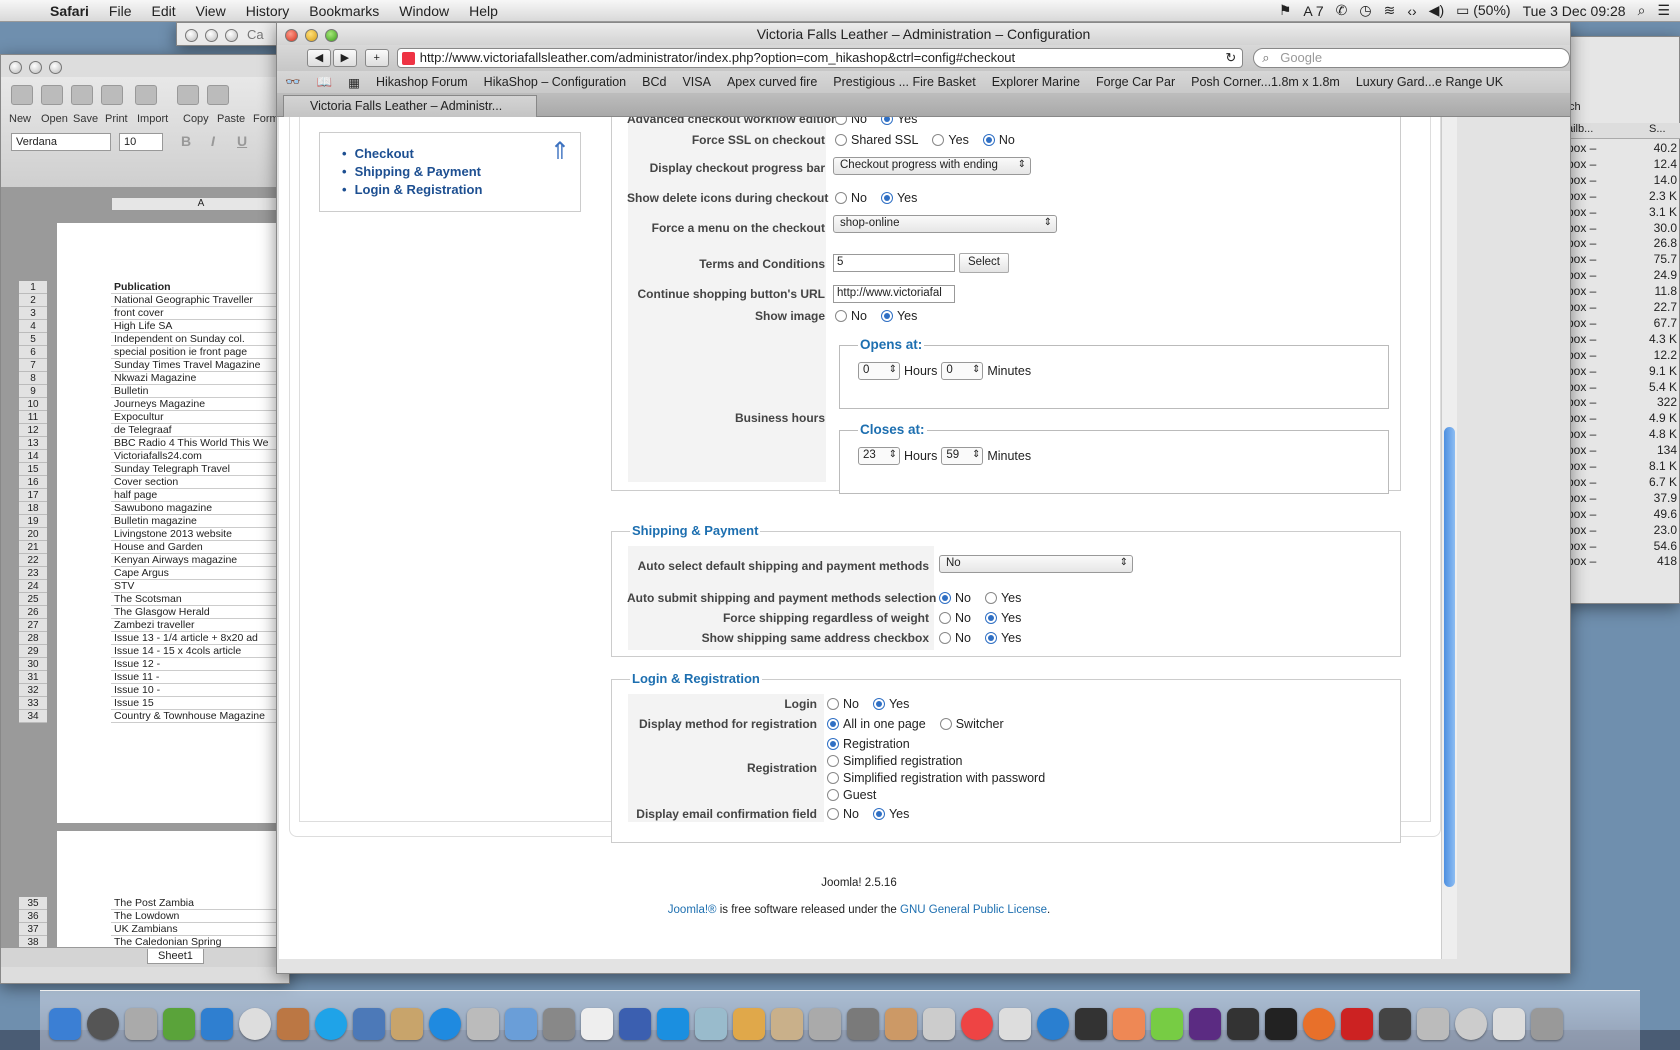 Image resolution: width=1680 pixels, height=1050 pixels. Describe the element at coordinates (179, 1024) in the screenshot. I see `numbers-icon` at that location.